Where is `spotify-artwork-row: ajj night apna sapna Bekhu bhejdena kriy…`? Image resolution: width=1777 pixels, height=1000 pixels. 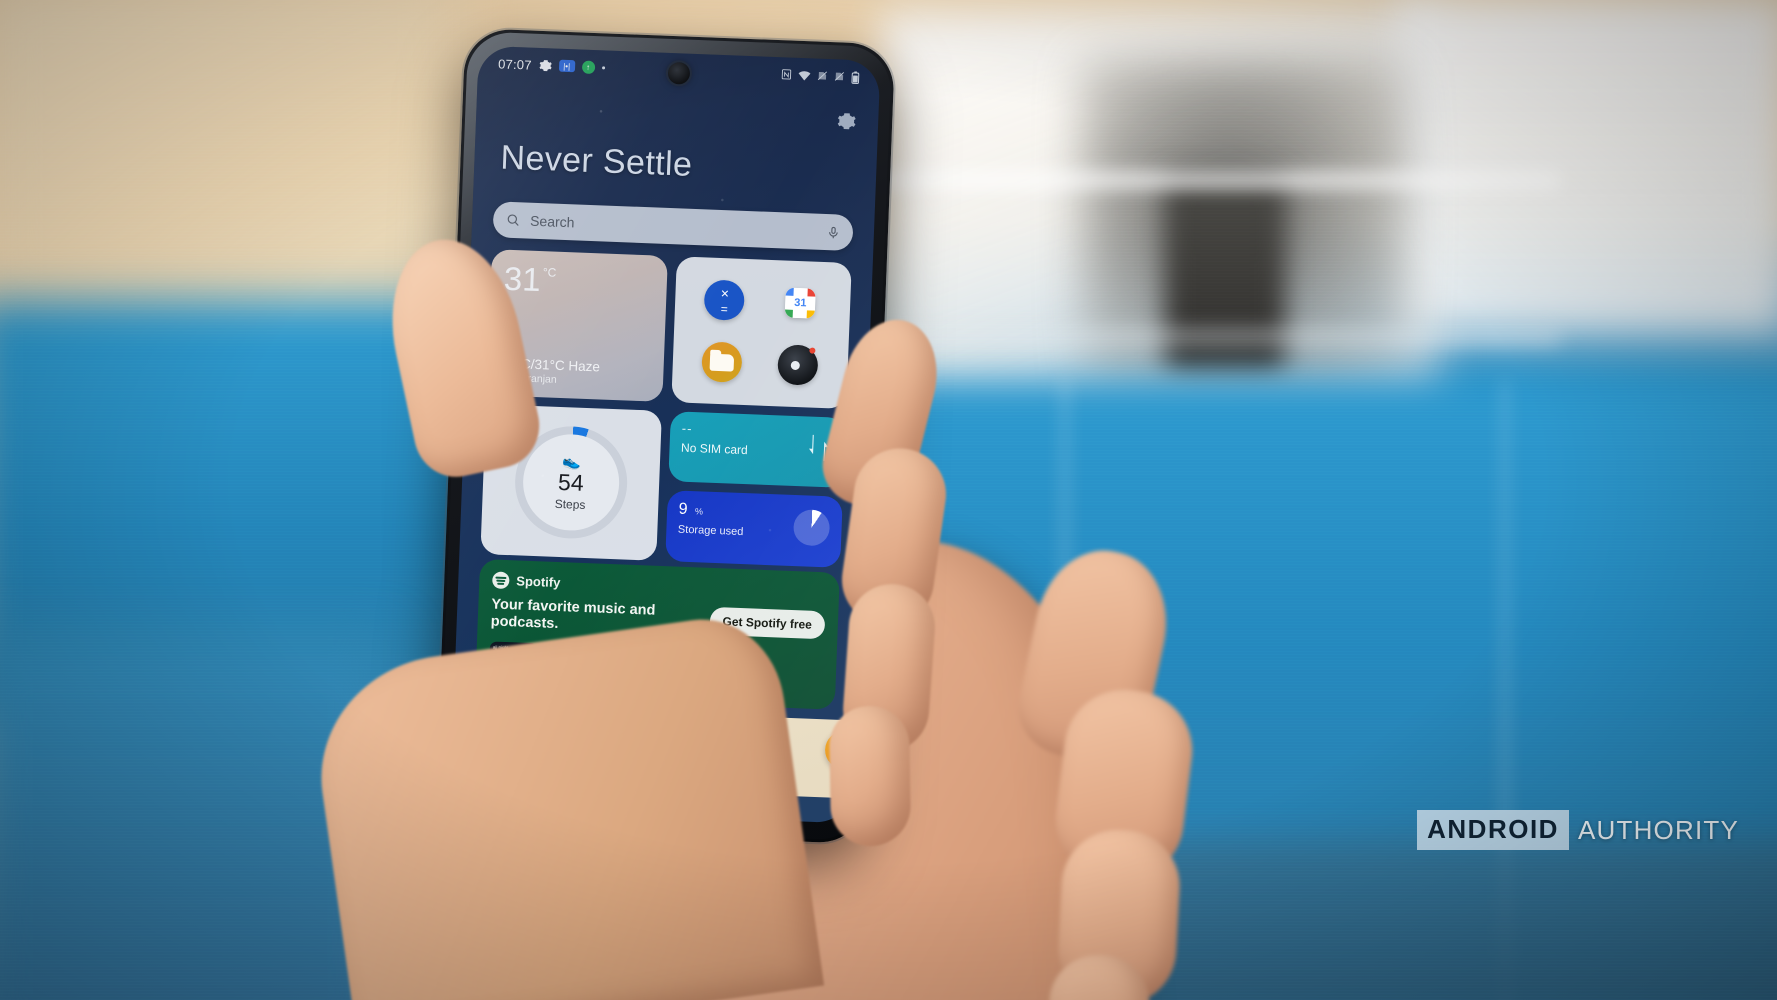
spotify-artwork-row: ajj night apna sapna Bekhu bhejdena kriy… is located at coordinates (656, 671).